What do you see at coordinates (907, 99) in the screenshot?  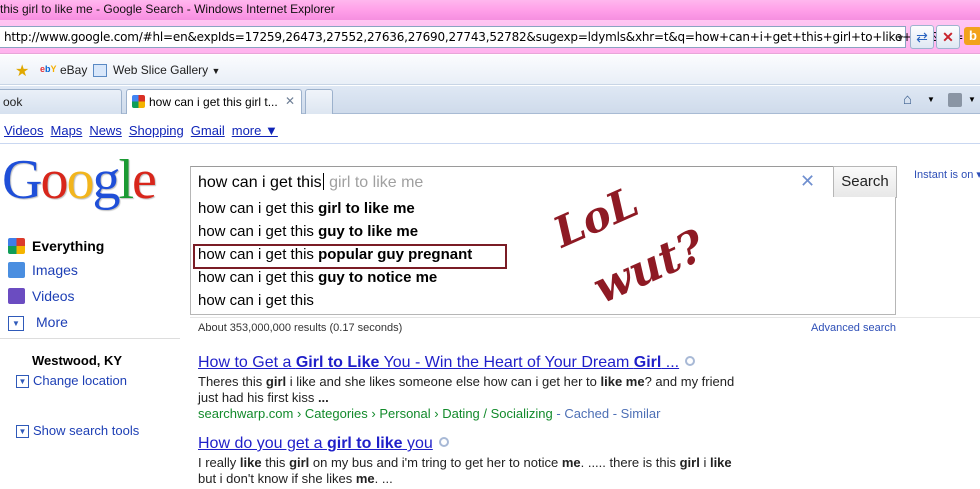 I see `home-icon: ⌂` at bounding box center [907, 99].